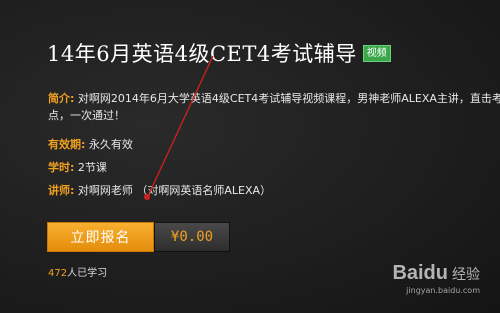  I want to click on watermark-brand: Baidu, so click(420, 273).